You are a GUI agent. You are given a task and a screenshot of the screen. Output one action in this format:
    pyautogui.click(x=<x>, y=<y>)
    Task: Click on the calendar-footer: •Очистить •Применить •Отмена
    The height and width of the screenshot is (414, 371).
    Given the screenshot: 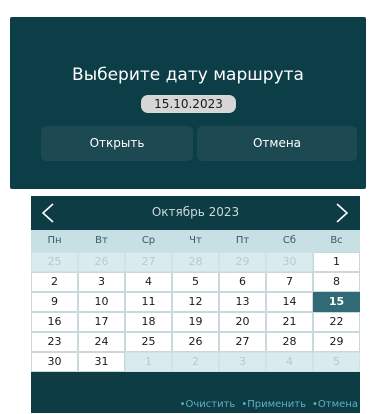 What is the action you would take?
    pyautogui.click(x=195, y=405)
    